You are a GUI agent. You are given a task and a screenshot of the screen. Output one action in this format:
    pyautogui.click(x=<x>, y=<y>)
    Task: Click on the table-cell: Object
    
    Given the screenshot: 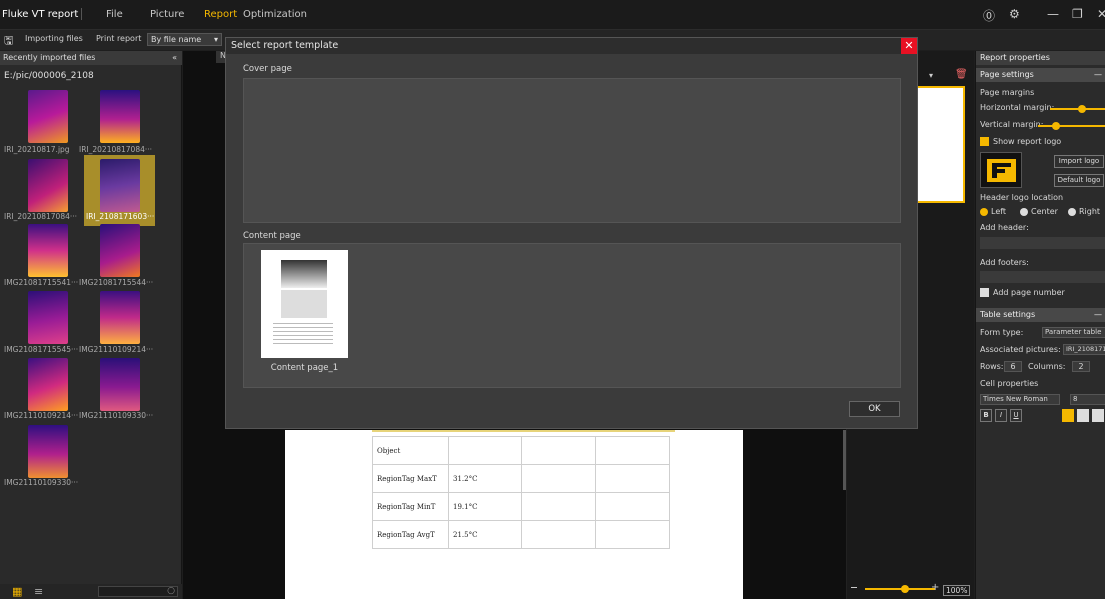 What is the action you would take?
    pyautogui.click(x=410, y=450)
    